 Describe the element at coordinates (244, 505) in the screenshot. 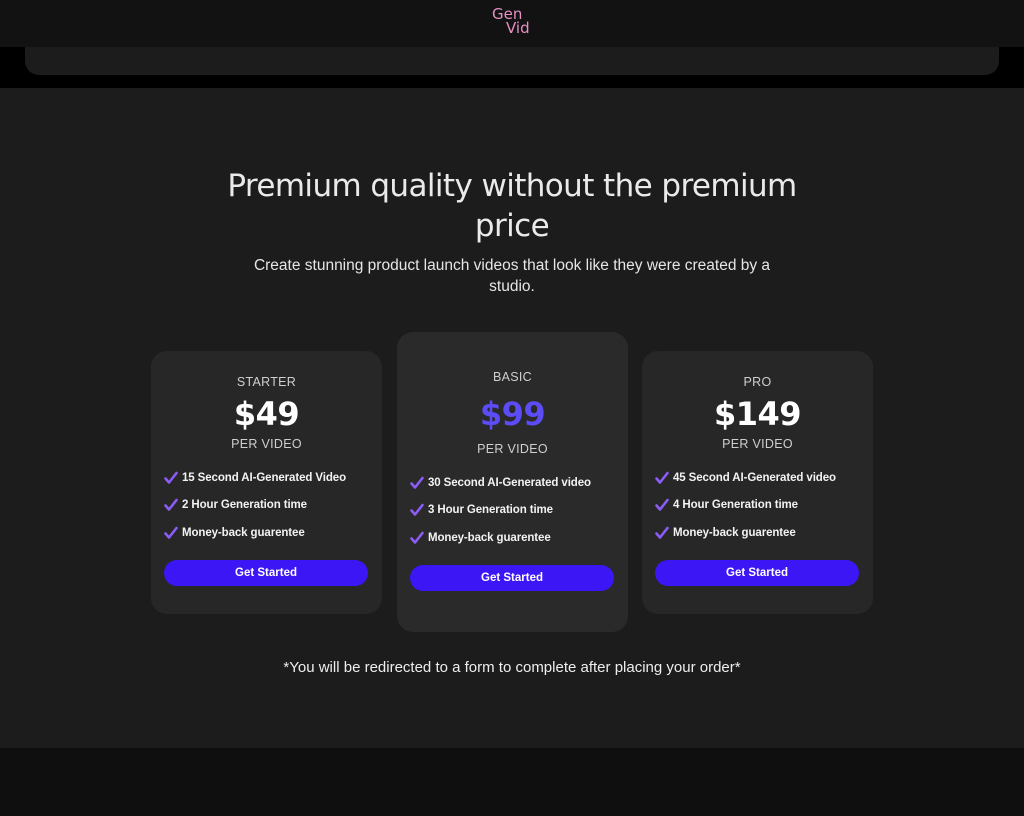

I see `plan-feature-text: 2 Hour Generation time` at that location.